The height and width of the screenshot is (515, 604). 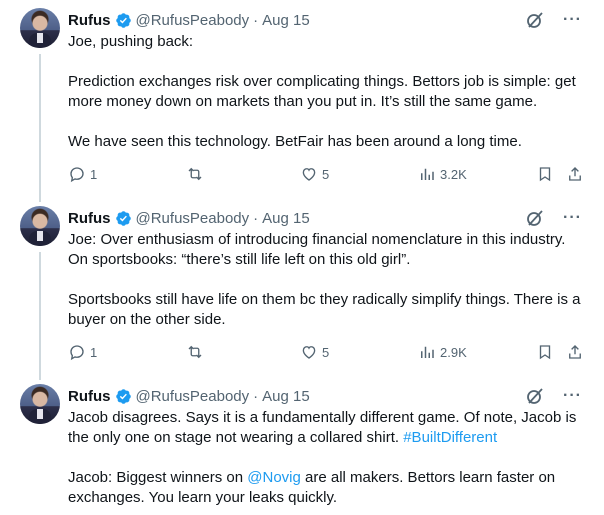 I want to click on mention-link: @Novig, so click(x=274, y=477).